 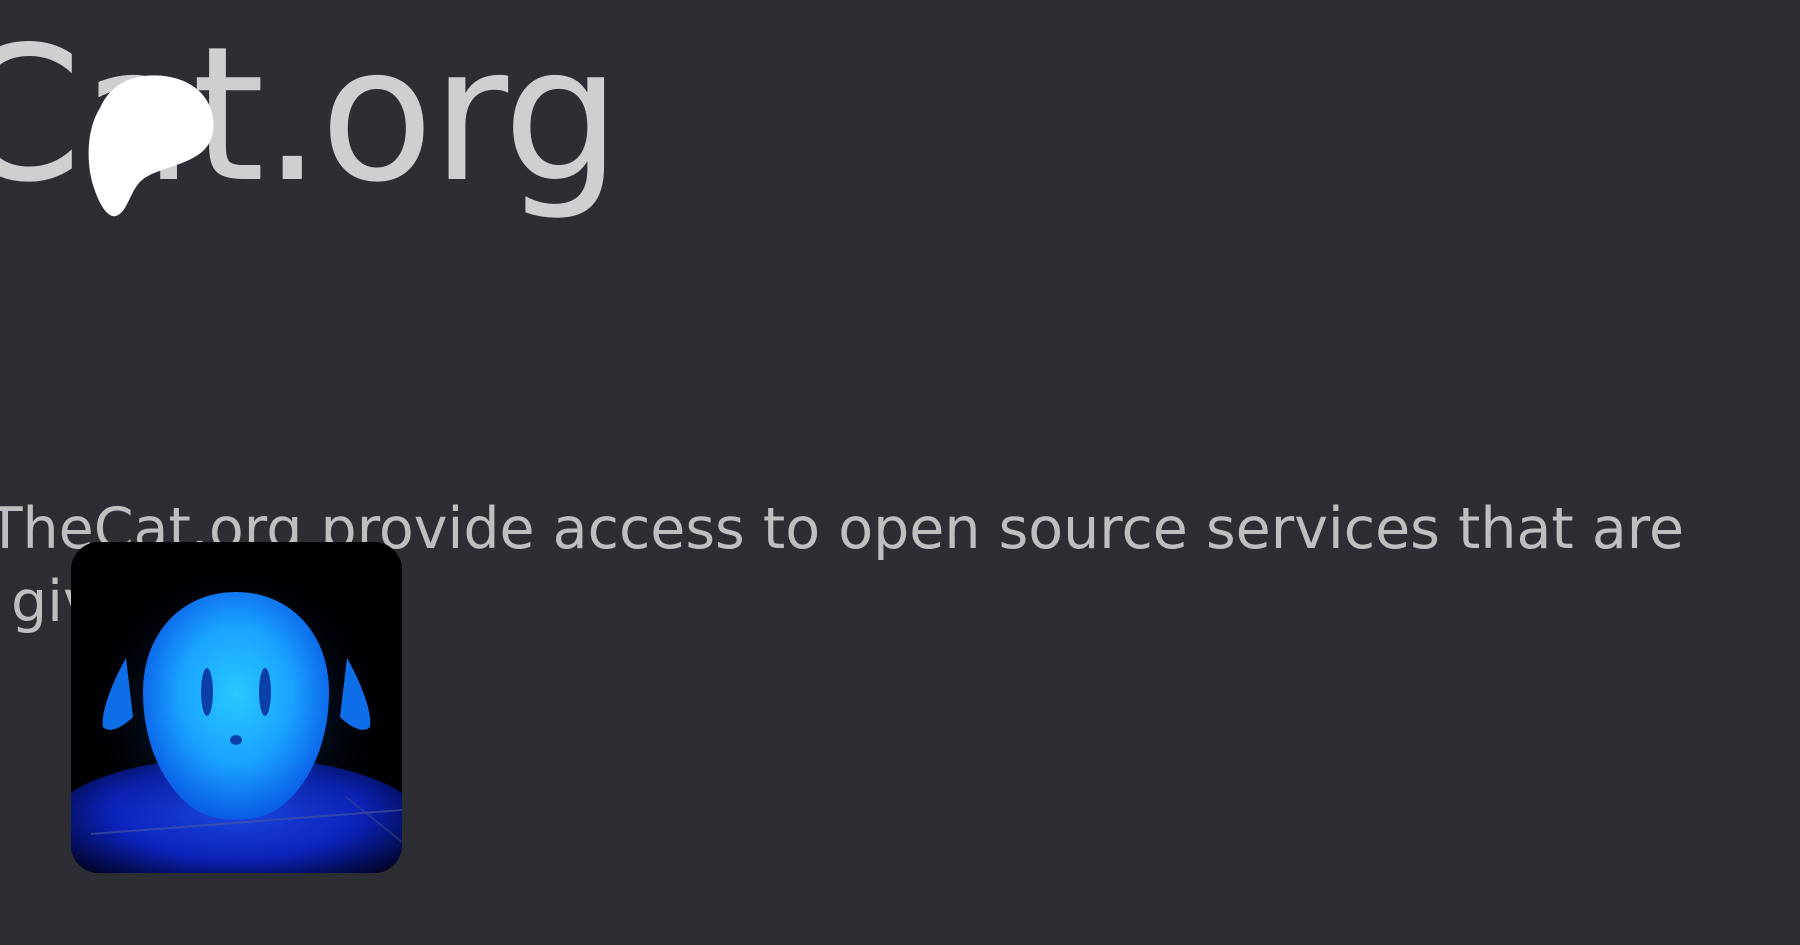 I want to click on white-blob-icon, so click(x=151, y=146).